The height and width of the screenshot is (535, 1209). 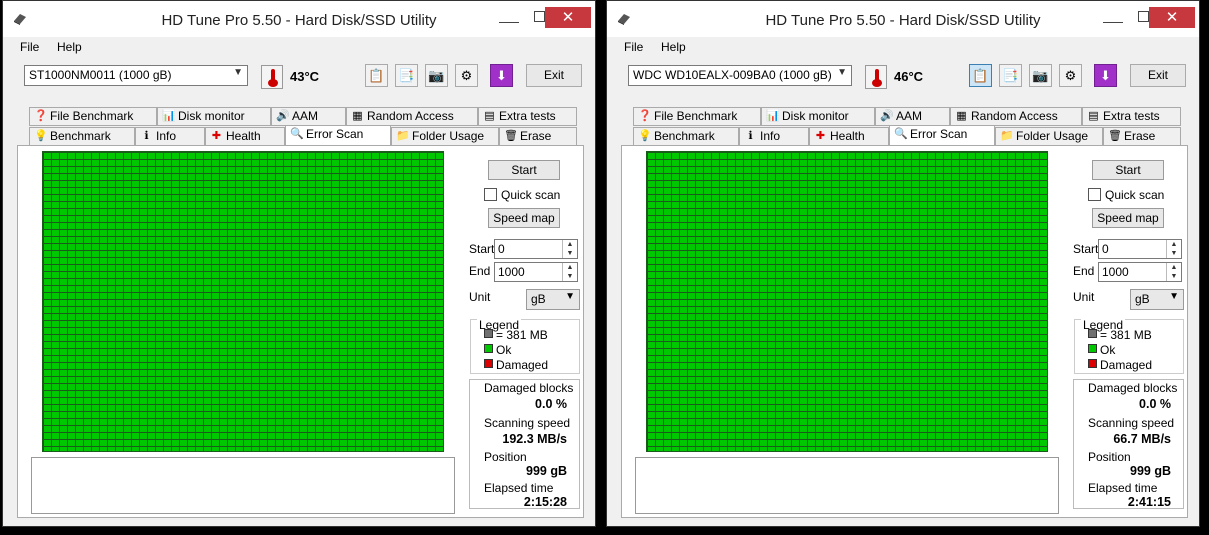 I want to click on damaged-blocks-value: 0.0 %, so click(x=551, y=404).